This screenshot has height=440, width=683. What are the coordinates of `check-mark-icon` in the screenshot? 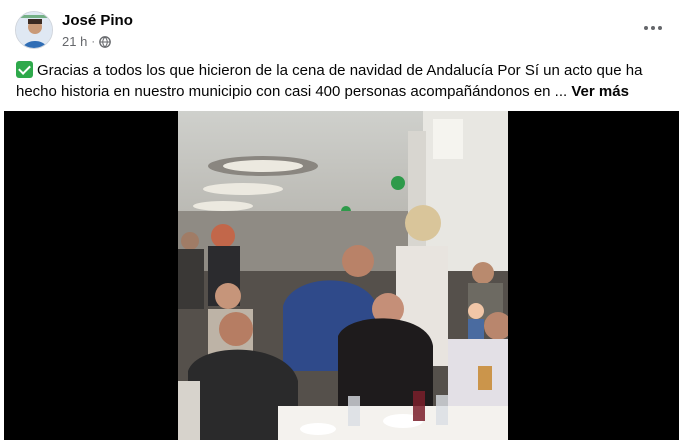 It's located at (24, 69).